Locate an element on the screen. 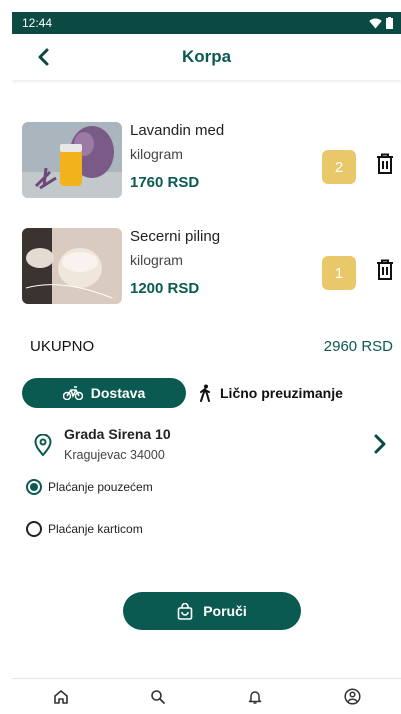  search-icon is located at coordinates (158, 696).